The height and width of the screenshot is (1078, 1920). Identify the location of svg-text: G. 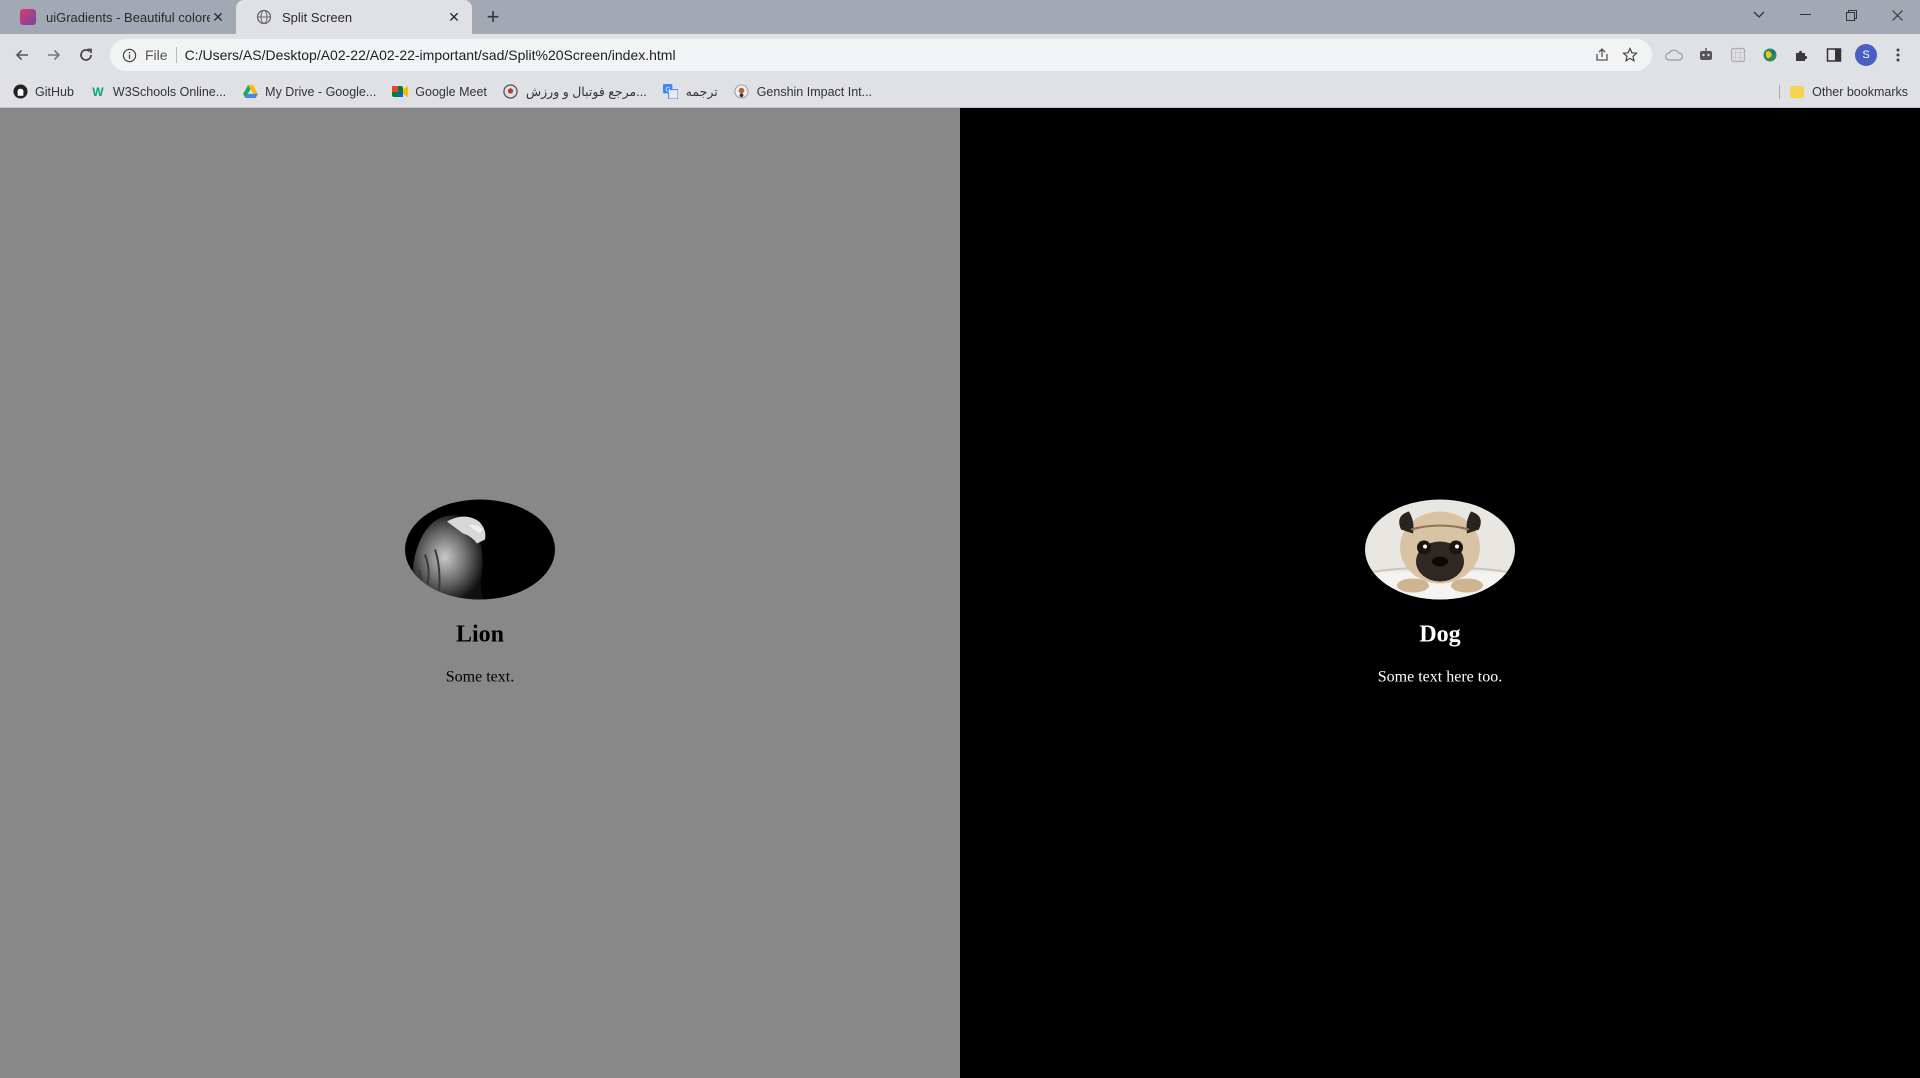
(668, 90).